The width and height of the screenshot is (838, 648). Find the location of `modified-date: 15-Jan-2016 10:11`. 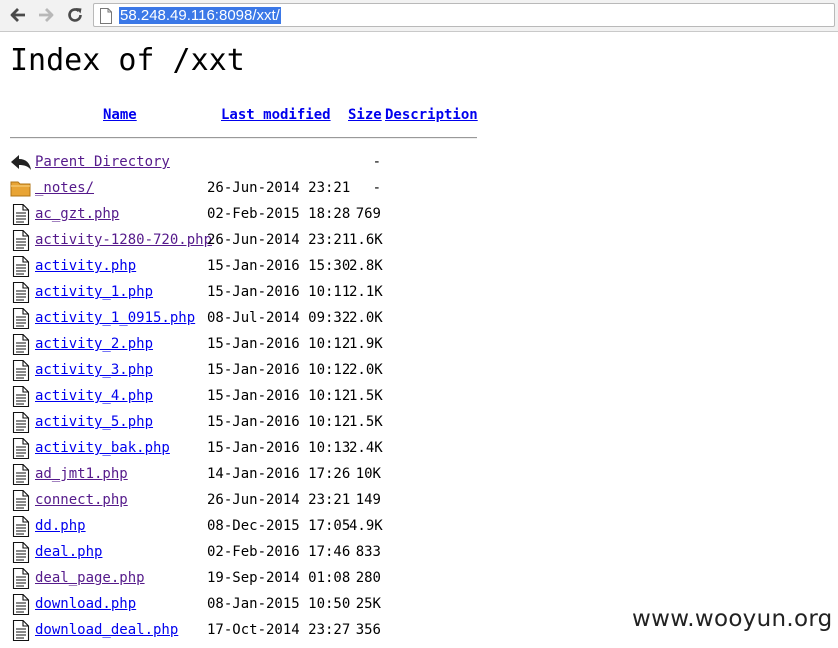

modified-date: 15-Jan-2016 10:11 is located at coordinates (279, 292).